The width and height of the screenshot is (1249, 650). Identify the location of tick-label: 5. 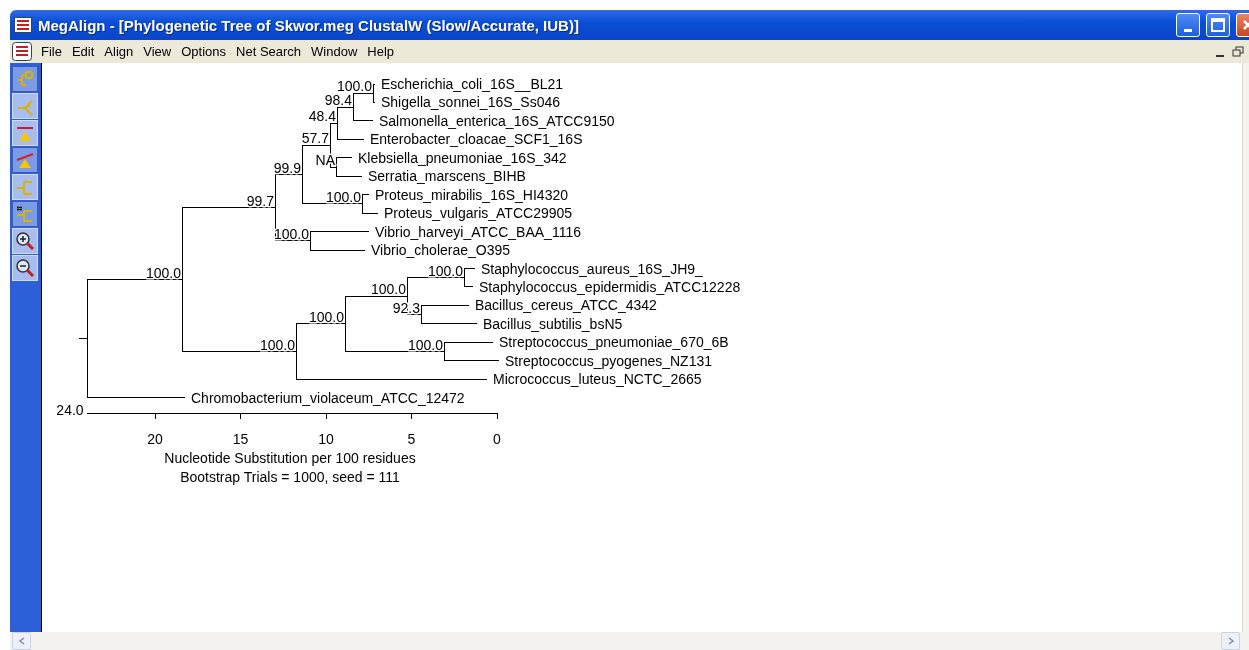
(411, 439).